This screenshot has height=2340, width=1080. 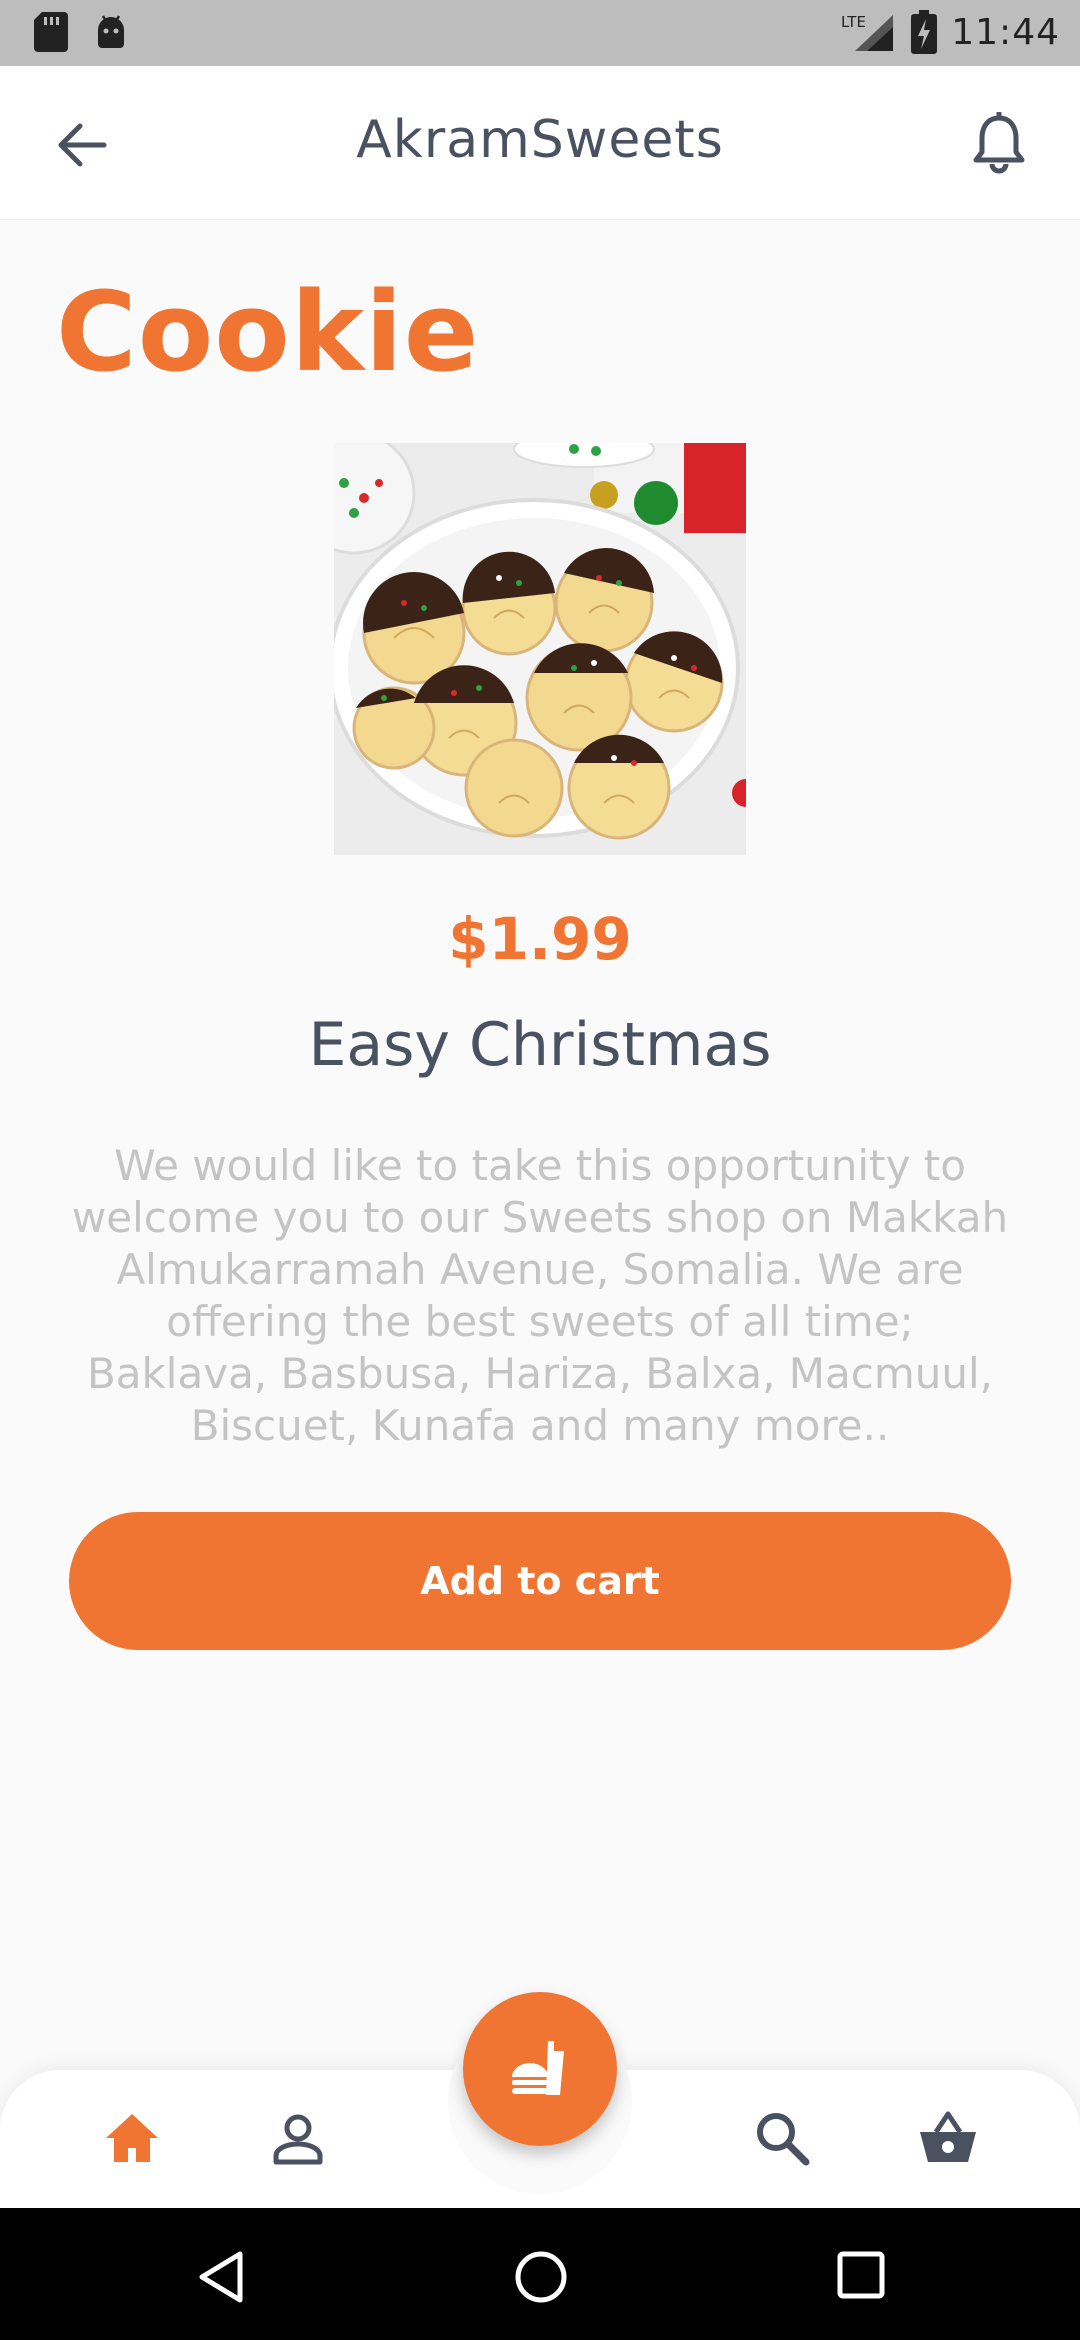 What do you see at coordinates (782, 2138) in the screenshot?
I see `search-icon` at bounding box center [782, 2138].